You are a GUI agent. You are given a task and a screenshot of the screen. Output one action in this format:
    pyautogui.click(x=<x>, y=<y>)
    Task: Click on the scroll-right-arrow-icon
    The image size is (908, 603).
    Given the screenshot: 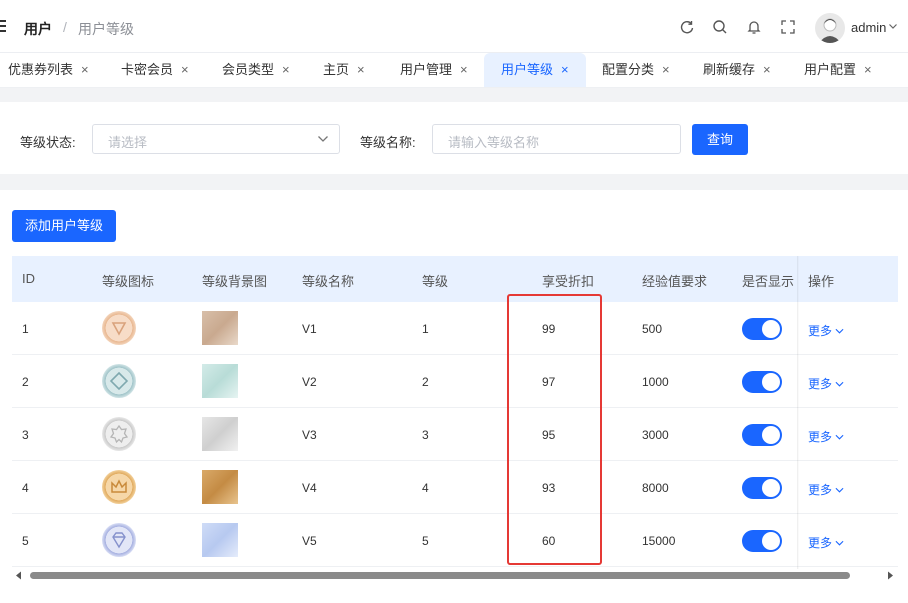 What is the action you would take?
    pyautogui.click(x=890, y=575)
    